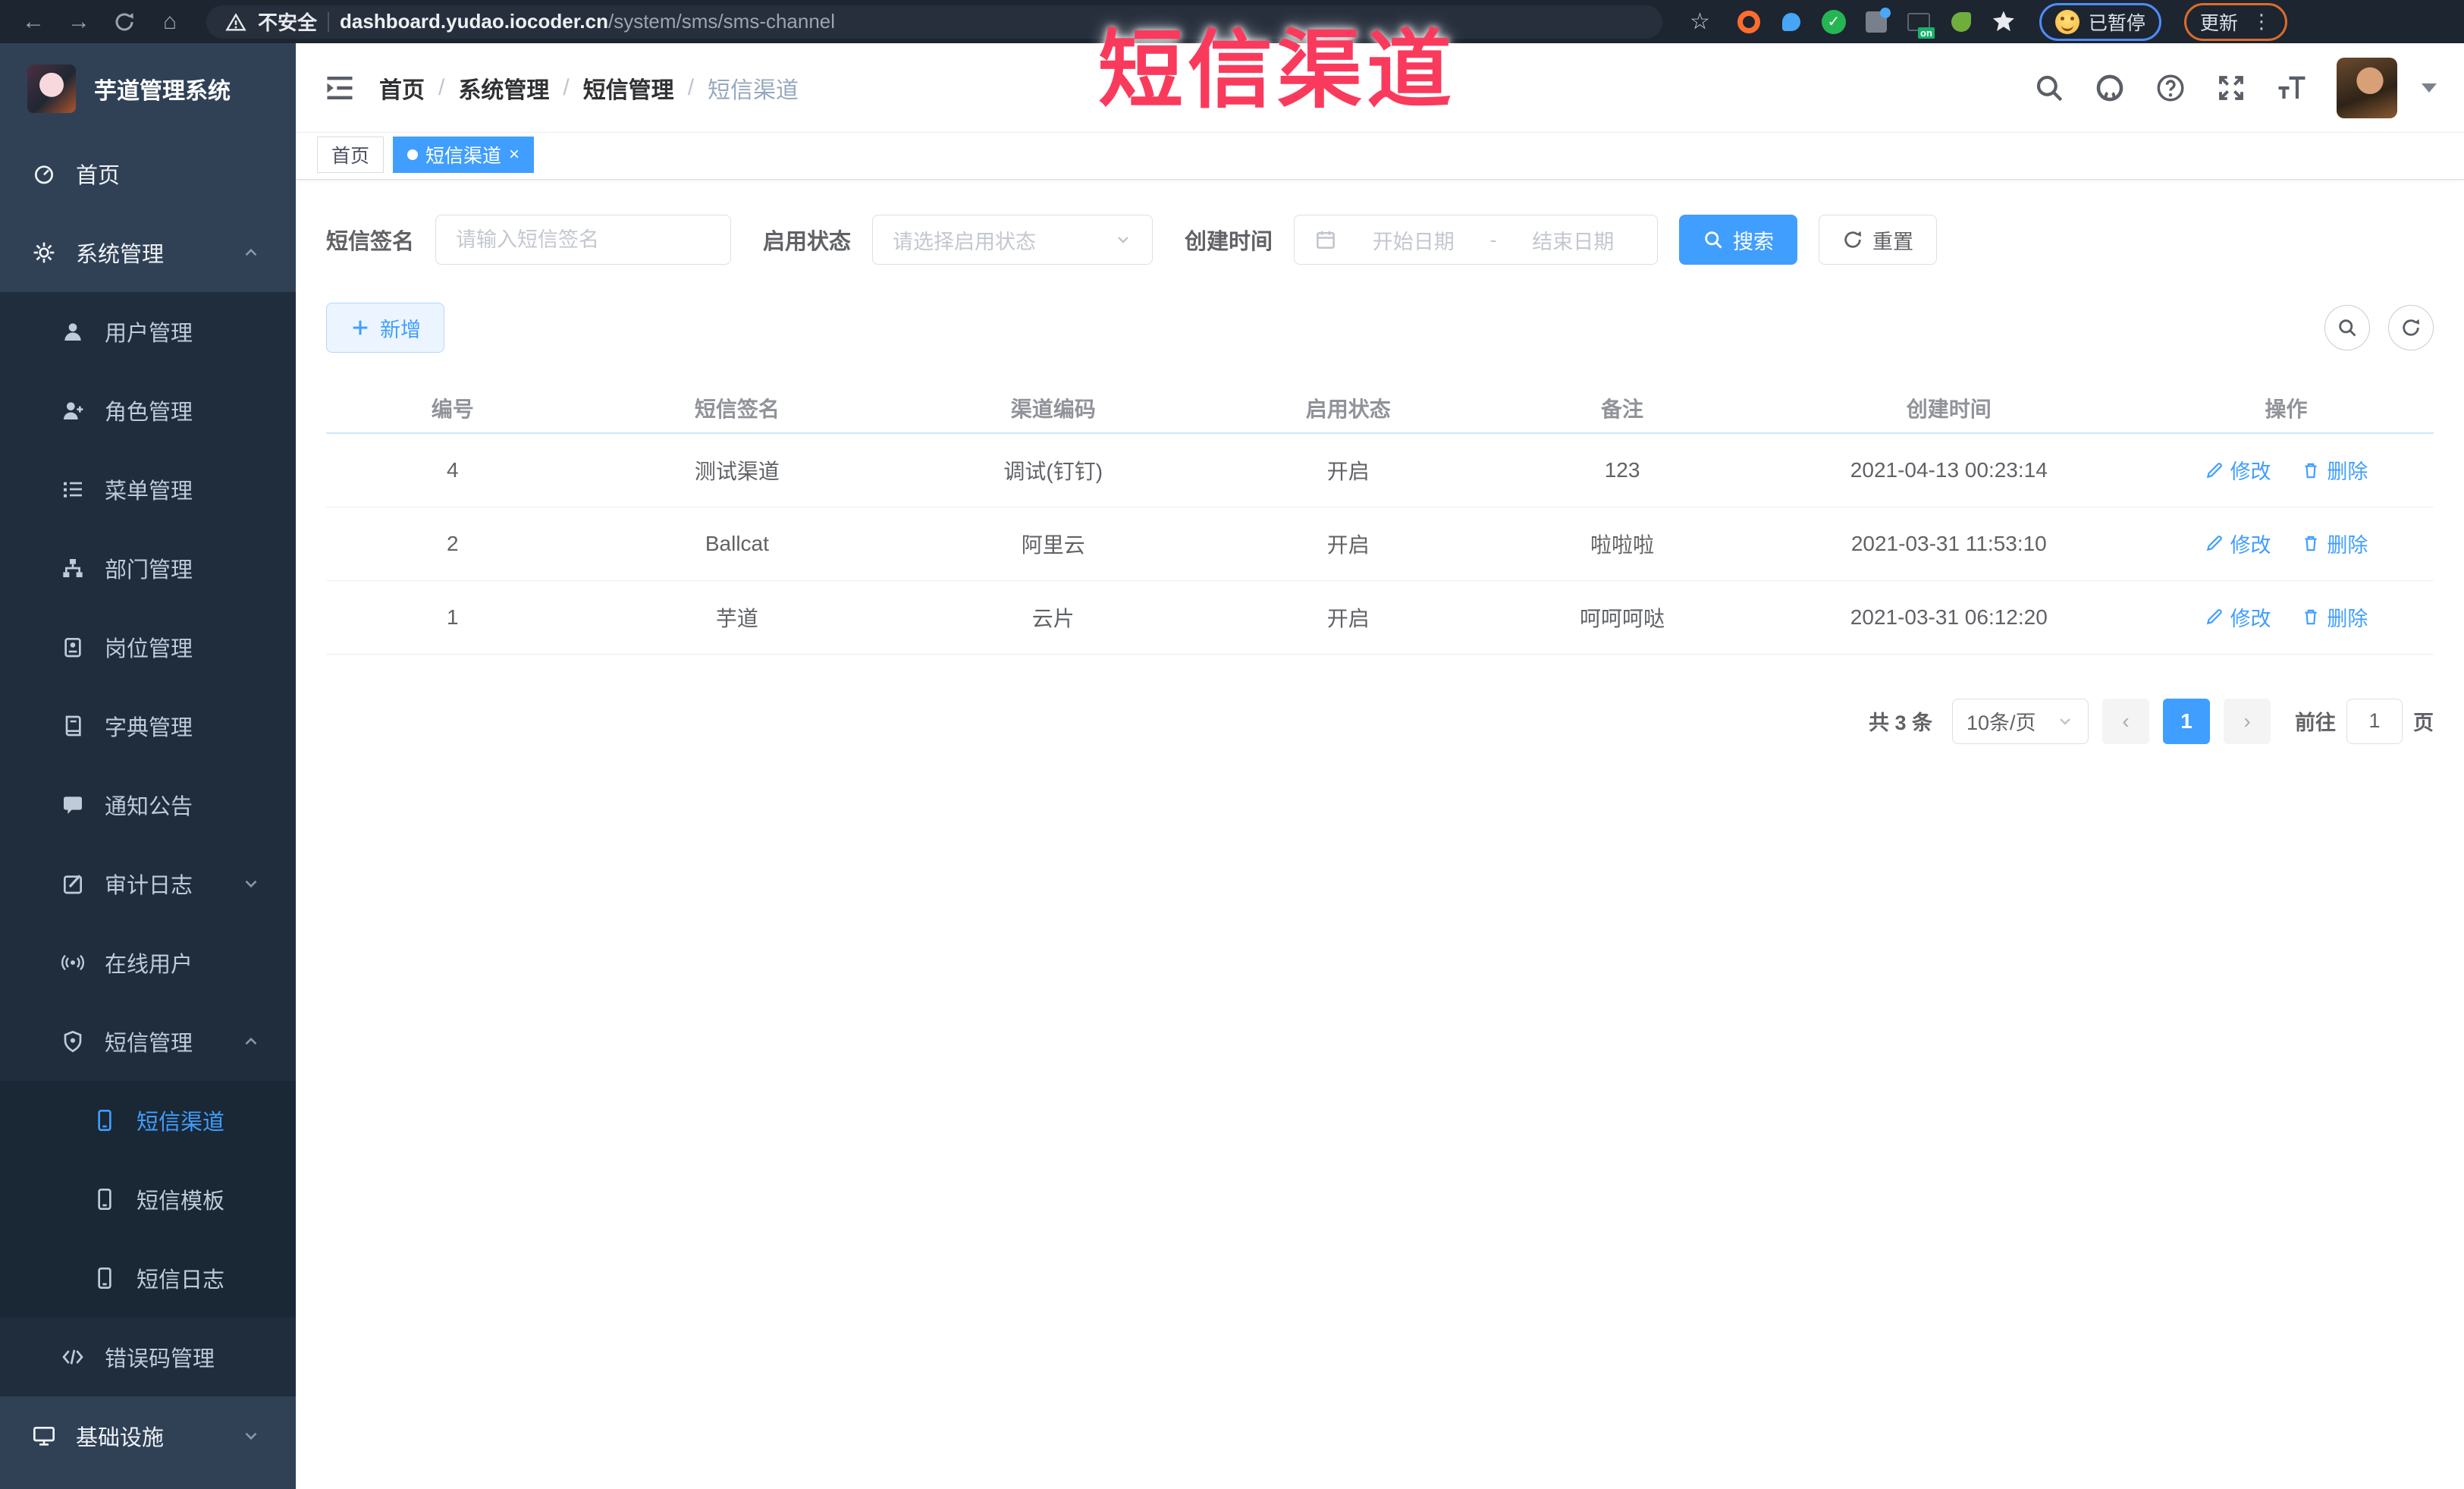 This screenshot has width=2464, height=1489. What do you see at coordinates (2110, 88) in the screenshot?
I see `github-icon` at bounding box center [2110, 88].